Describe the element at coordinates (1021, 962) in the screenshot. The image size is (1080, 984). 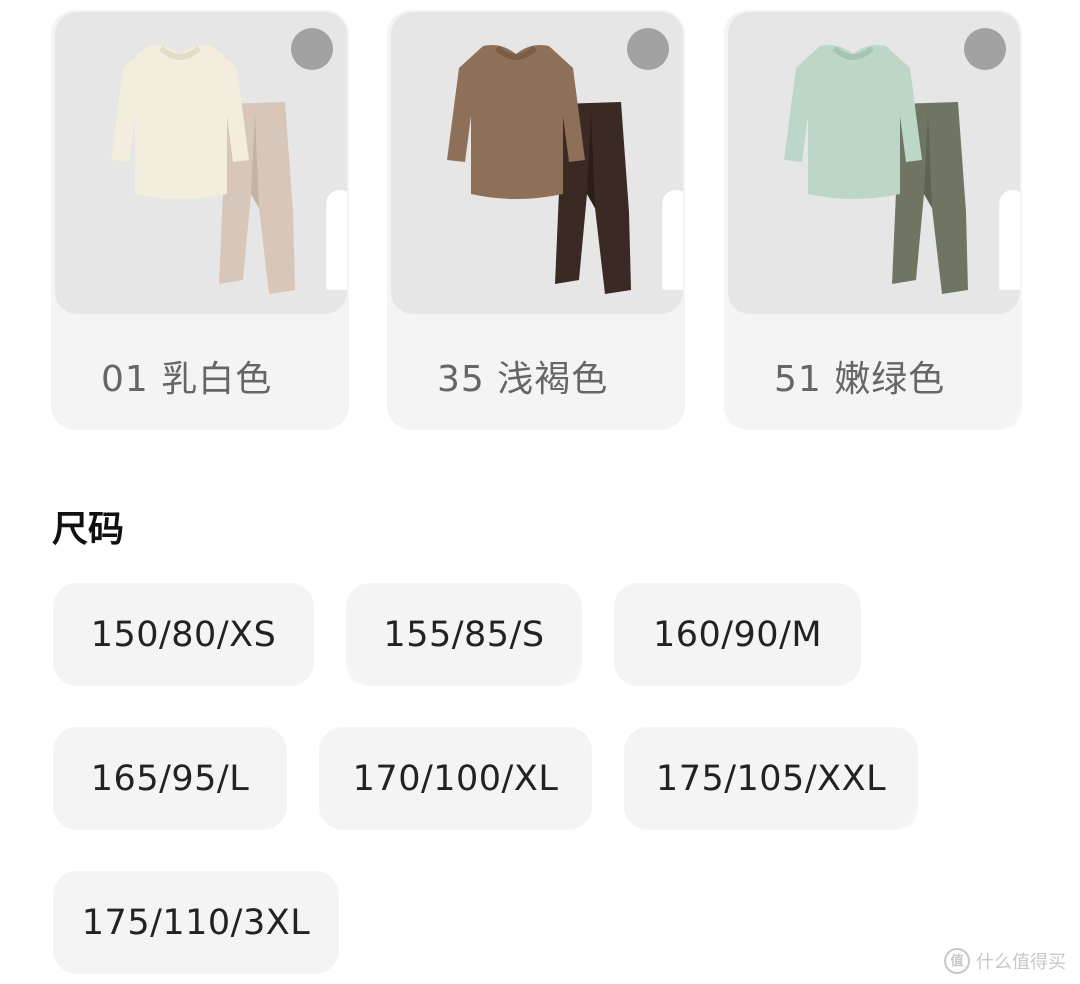
I see `watermark-text: 什么值得买` at that location.